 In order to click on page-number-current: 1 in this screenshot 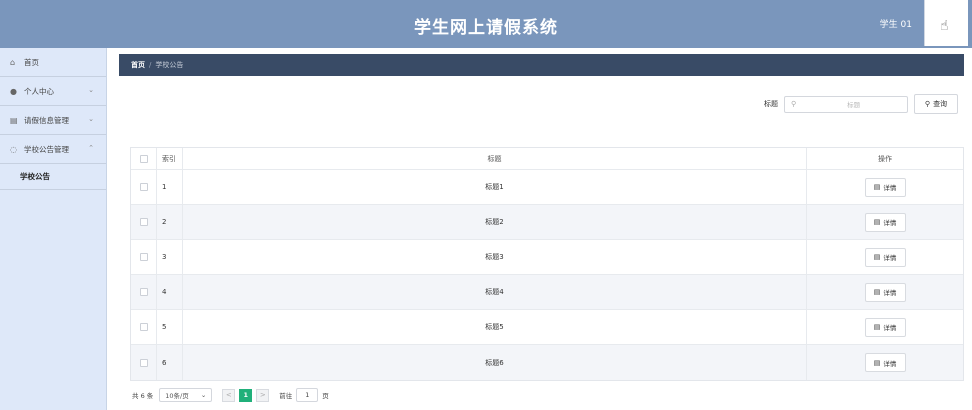, I will do `click(246, 395)`.